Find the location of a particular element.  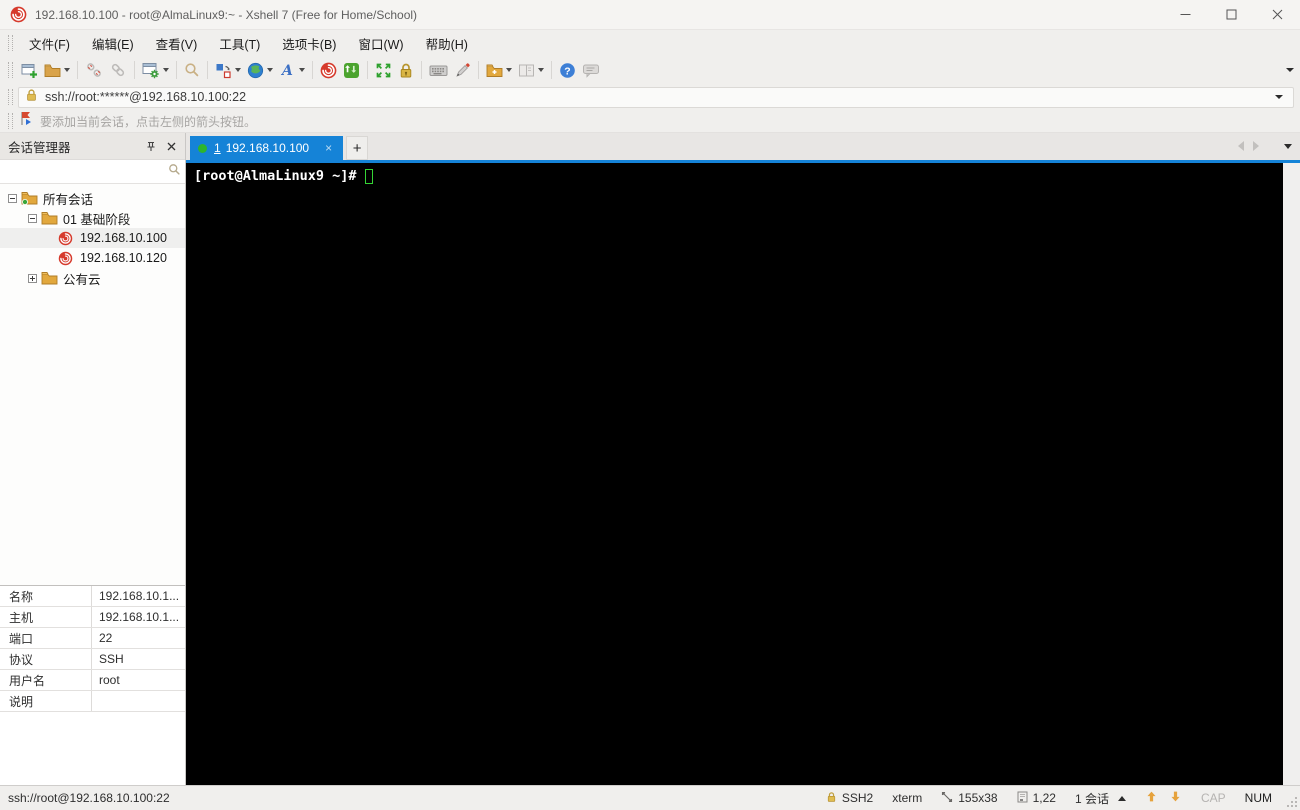

session-search-box is located at coordinates (92, 172).